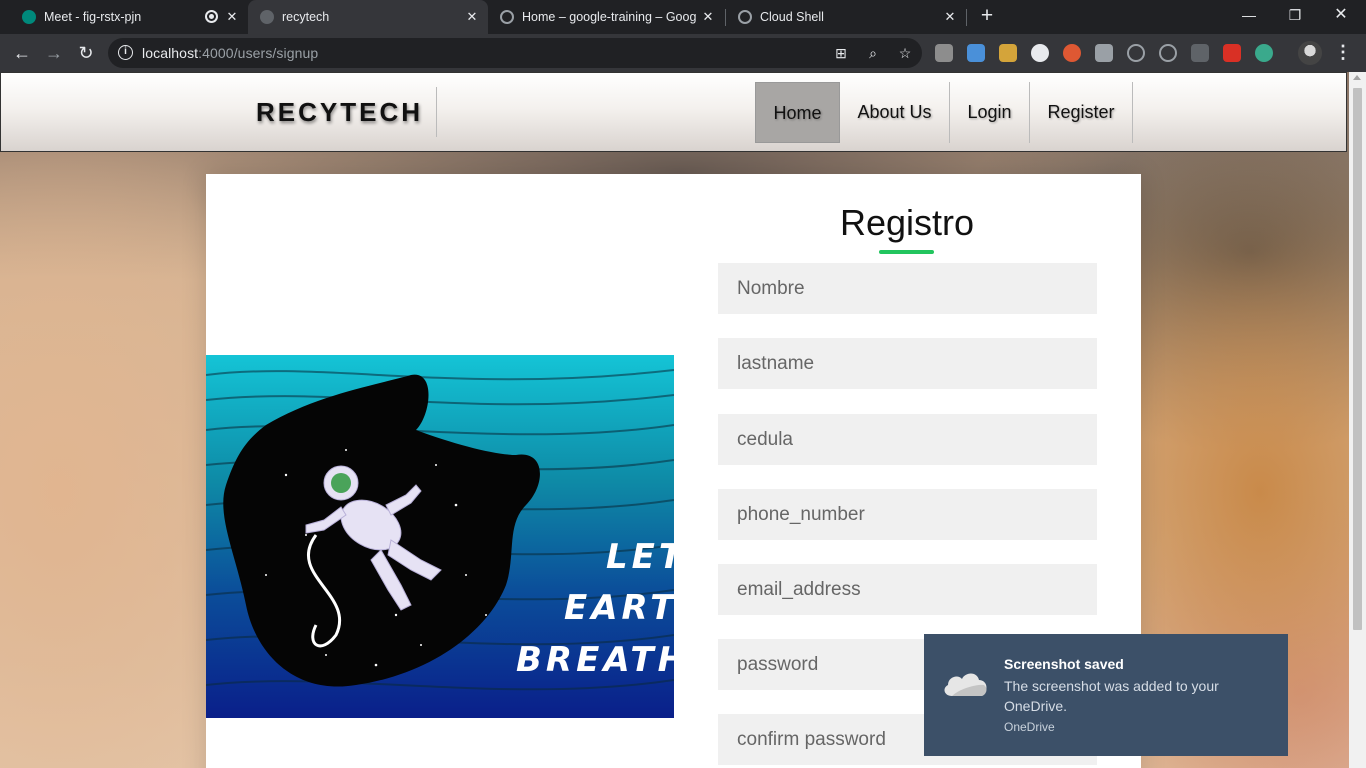  Describe the element at coordinates (797, 112) in the screenshot. I see `nav-home: Home` at that location.